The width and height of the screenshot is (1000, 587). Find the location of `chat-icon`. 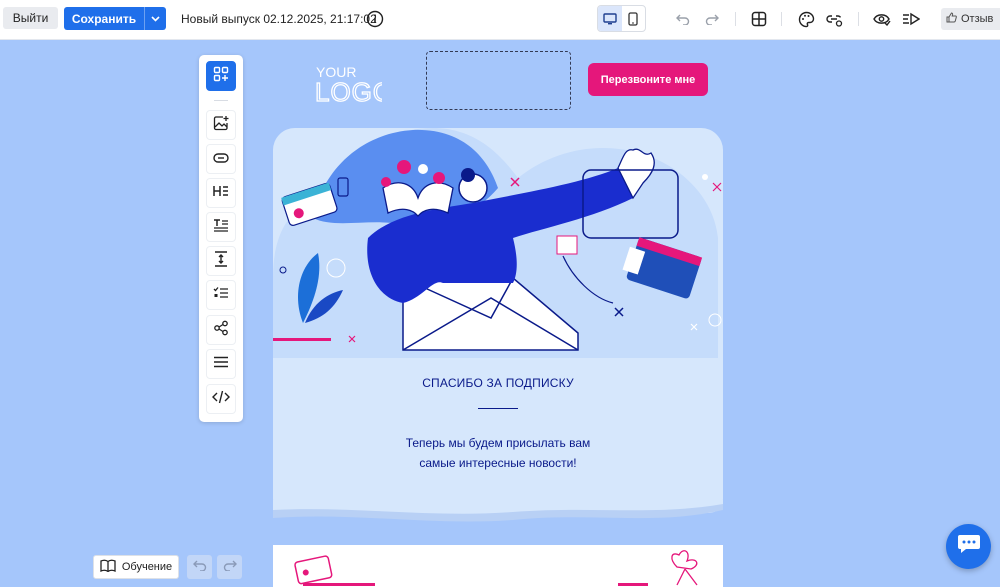

chat-icon is located at coordinates (969, 546).